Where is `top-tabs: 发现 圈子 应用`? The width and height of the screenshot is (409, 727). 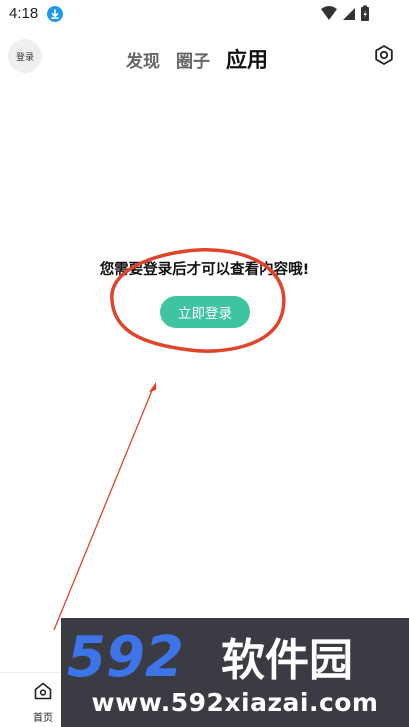 top-tabs: 发现 圈子 应用 is located at coordinates (197, 59).